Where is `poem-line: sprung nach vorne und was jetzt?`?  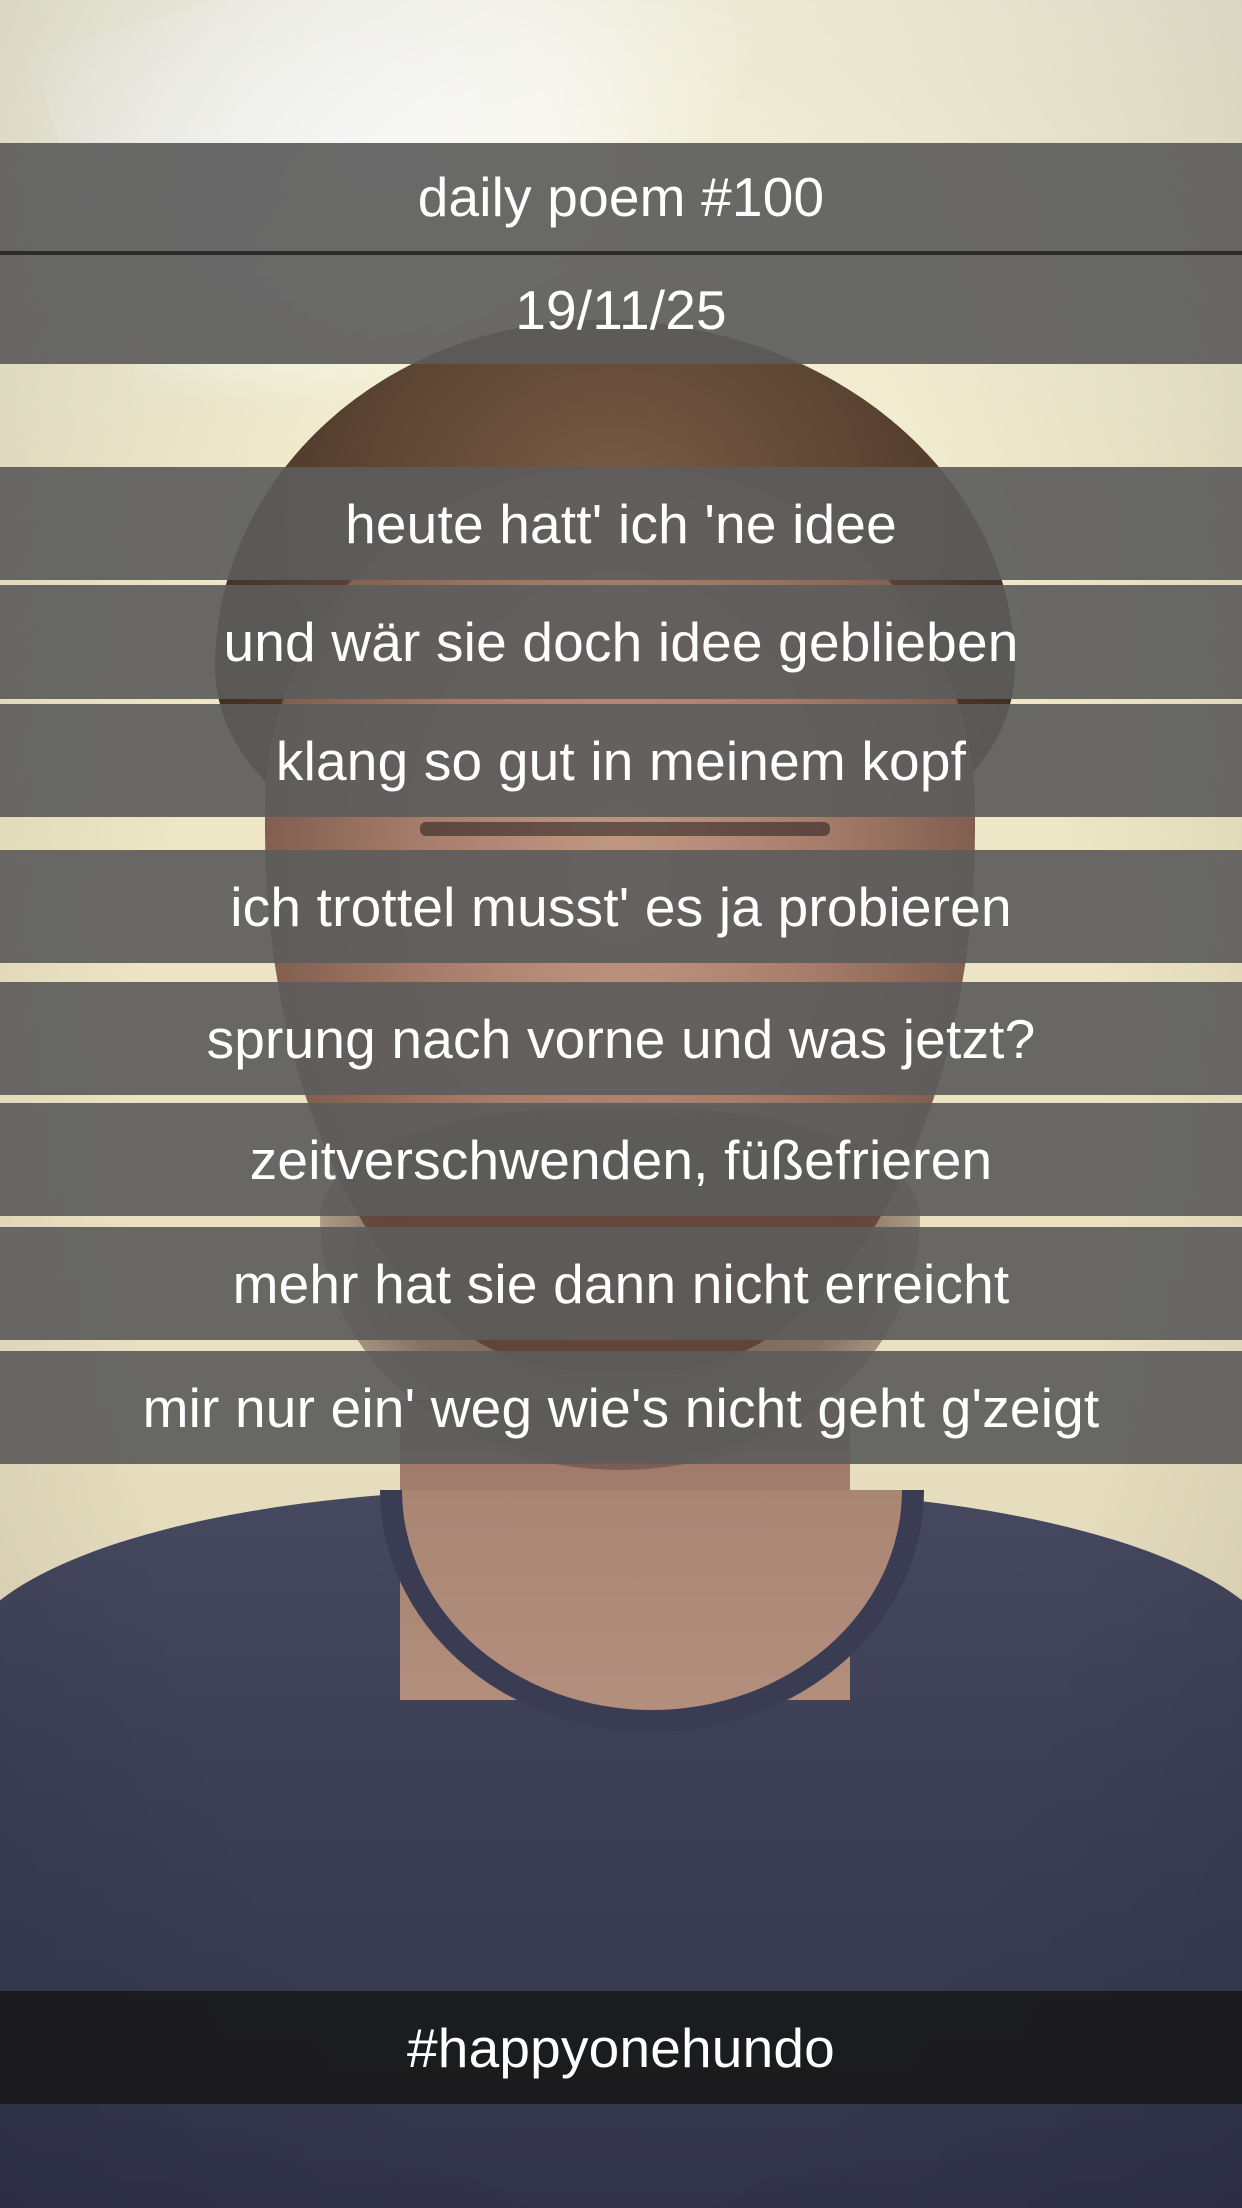 poem-line: sprung nach vorne und was jetzt? is located at coordinates (621, 1038).